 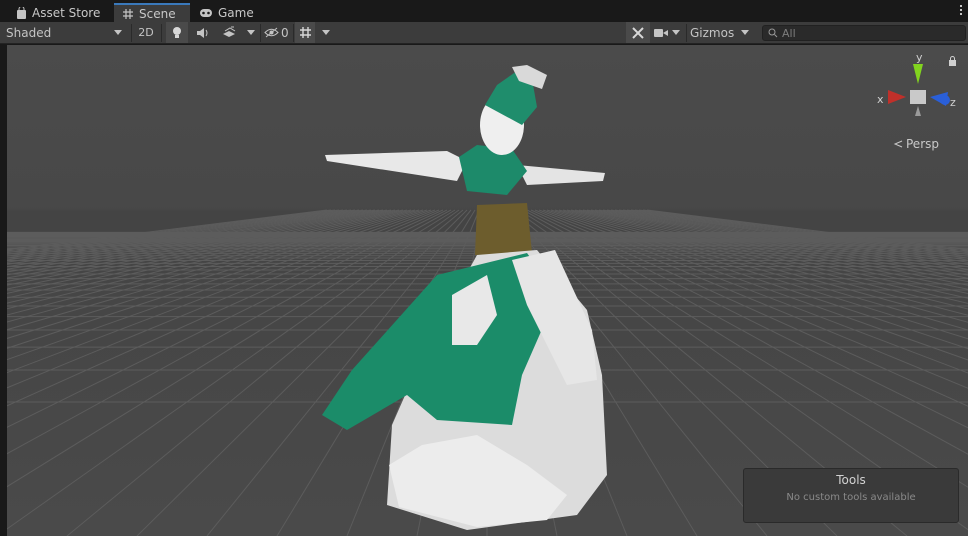 What do you see at coordinates (952, 61) in the screenshot?
I see `lock-icon` at bounding box center [952, 61].